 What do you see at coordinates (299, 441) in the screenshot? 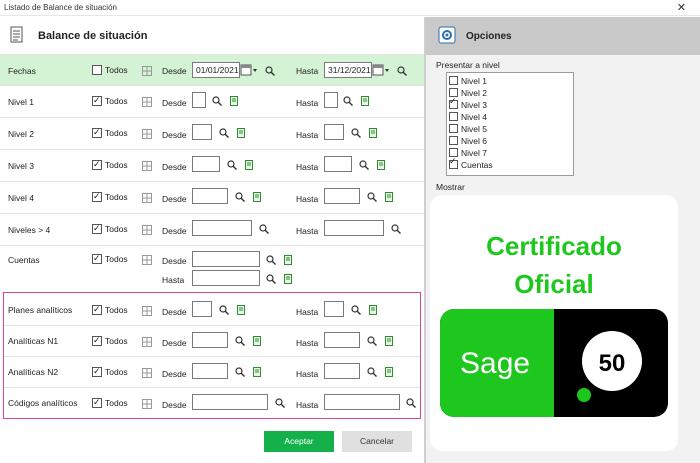
I see `accept-button: Aceptar` at bounding box center [299, 441].